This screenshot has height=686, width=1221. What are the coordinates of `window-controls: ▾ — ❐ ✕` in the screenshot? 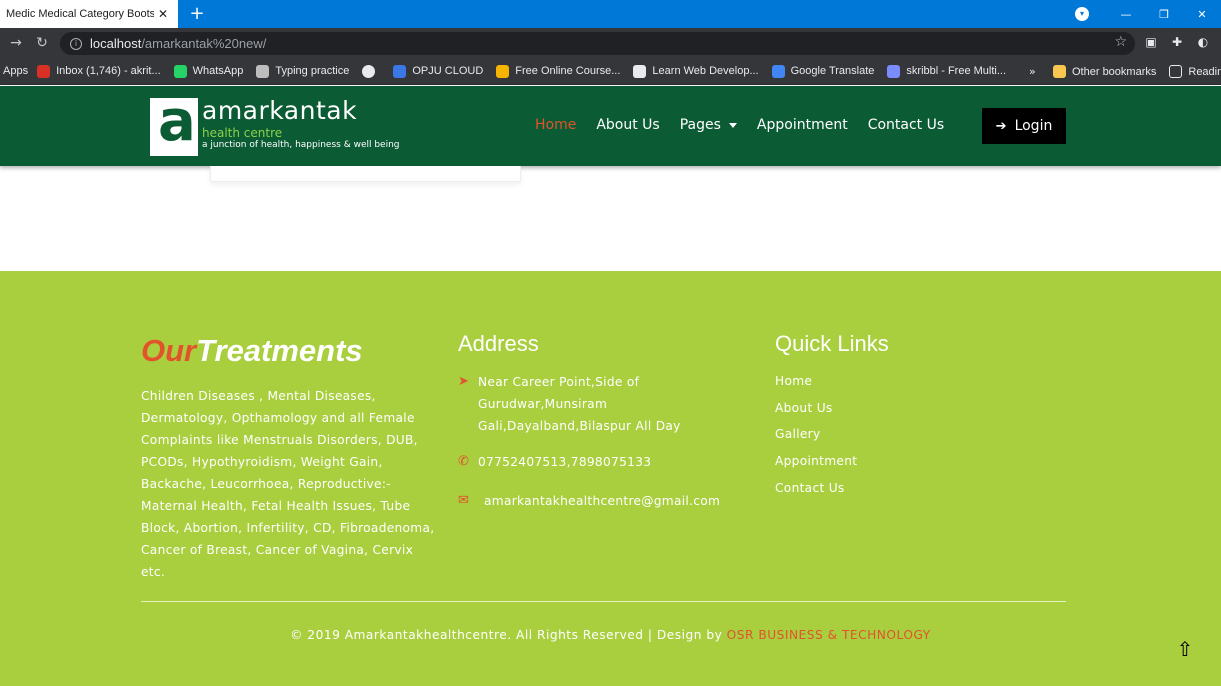 It's located at (1148, 14).